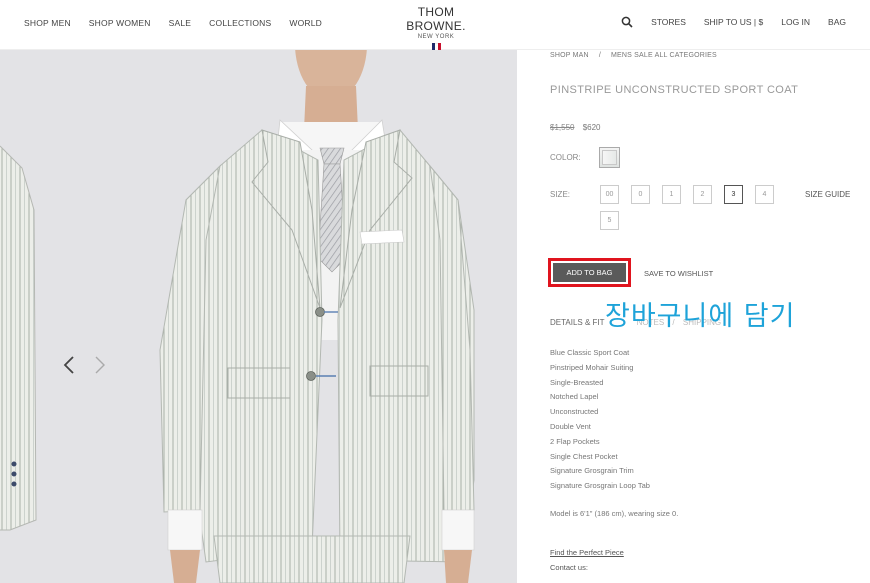 The height and width of the screenshot is (583, 870). I want to click on detail-item: Notched Lapel, so click(574, 397).